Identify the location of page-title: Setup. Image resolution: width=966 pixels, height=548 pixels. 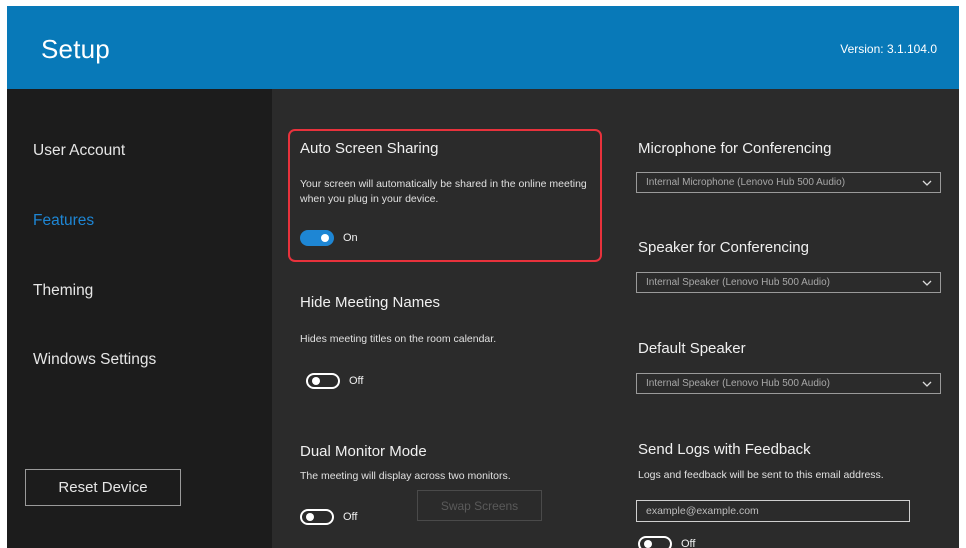
(75, 49).